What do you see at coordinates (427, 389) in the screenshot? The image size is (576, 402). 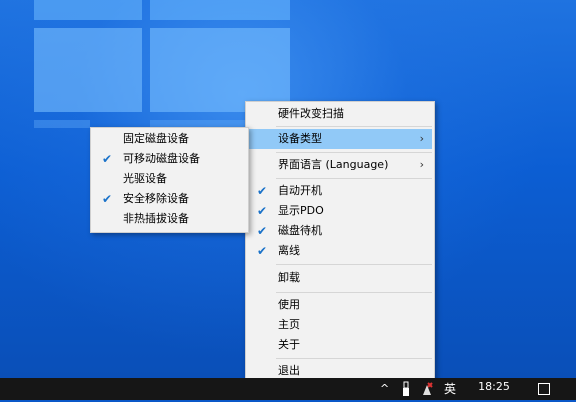 I see `safely-remove-hardware-icon` at bounding box center [427, 389].